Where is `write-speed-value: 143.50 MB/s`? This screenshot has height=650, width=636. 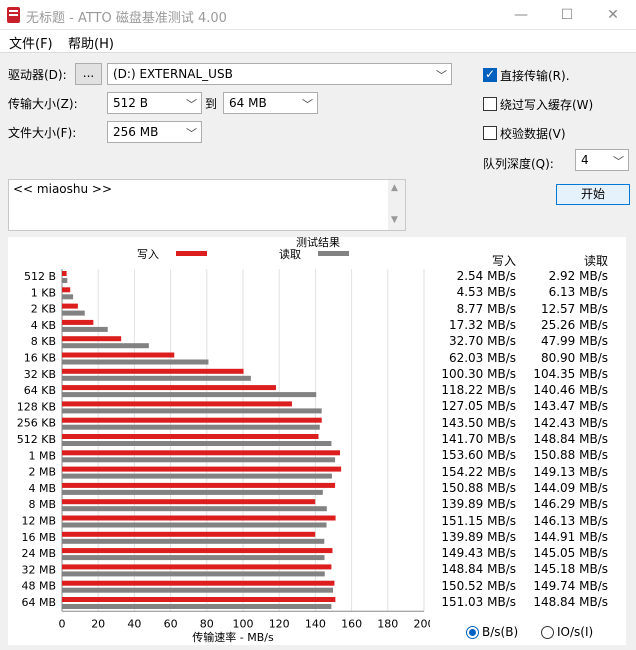
write-speed-value: 143.50 MB/s is located at coordinates (478, 422).